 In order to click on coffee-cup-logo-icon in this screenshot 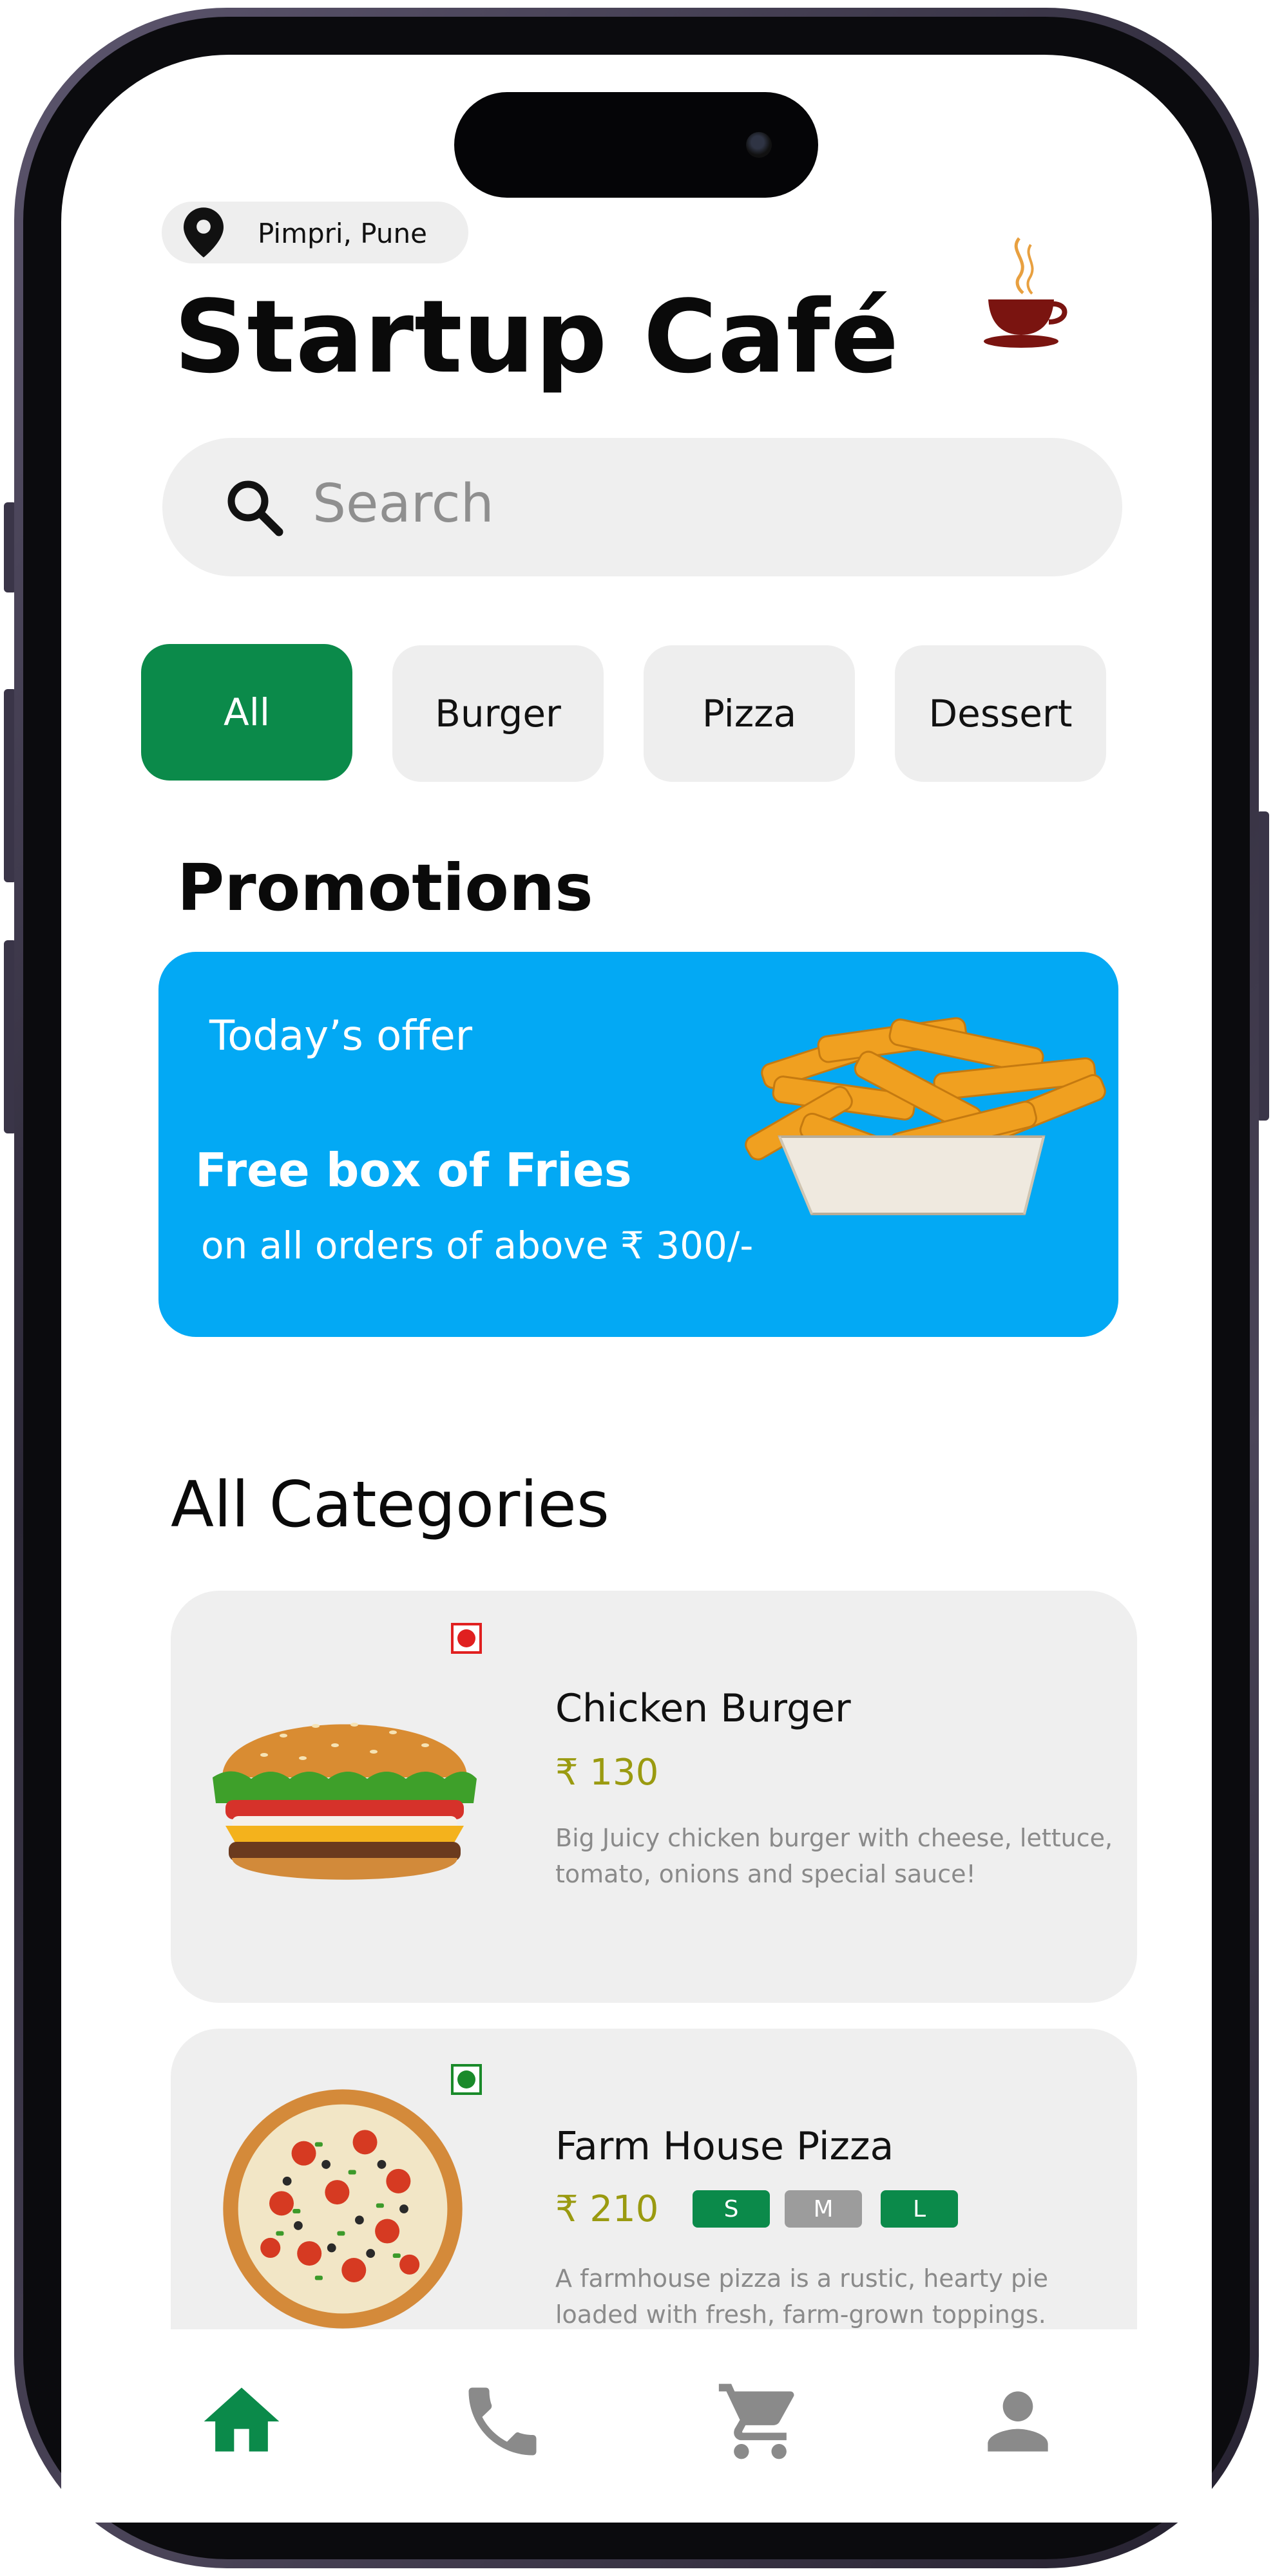, I will do `click(1025, 293)`.